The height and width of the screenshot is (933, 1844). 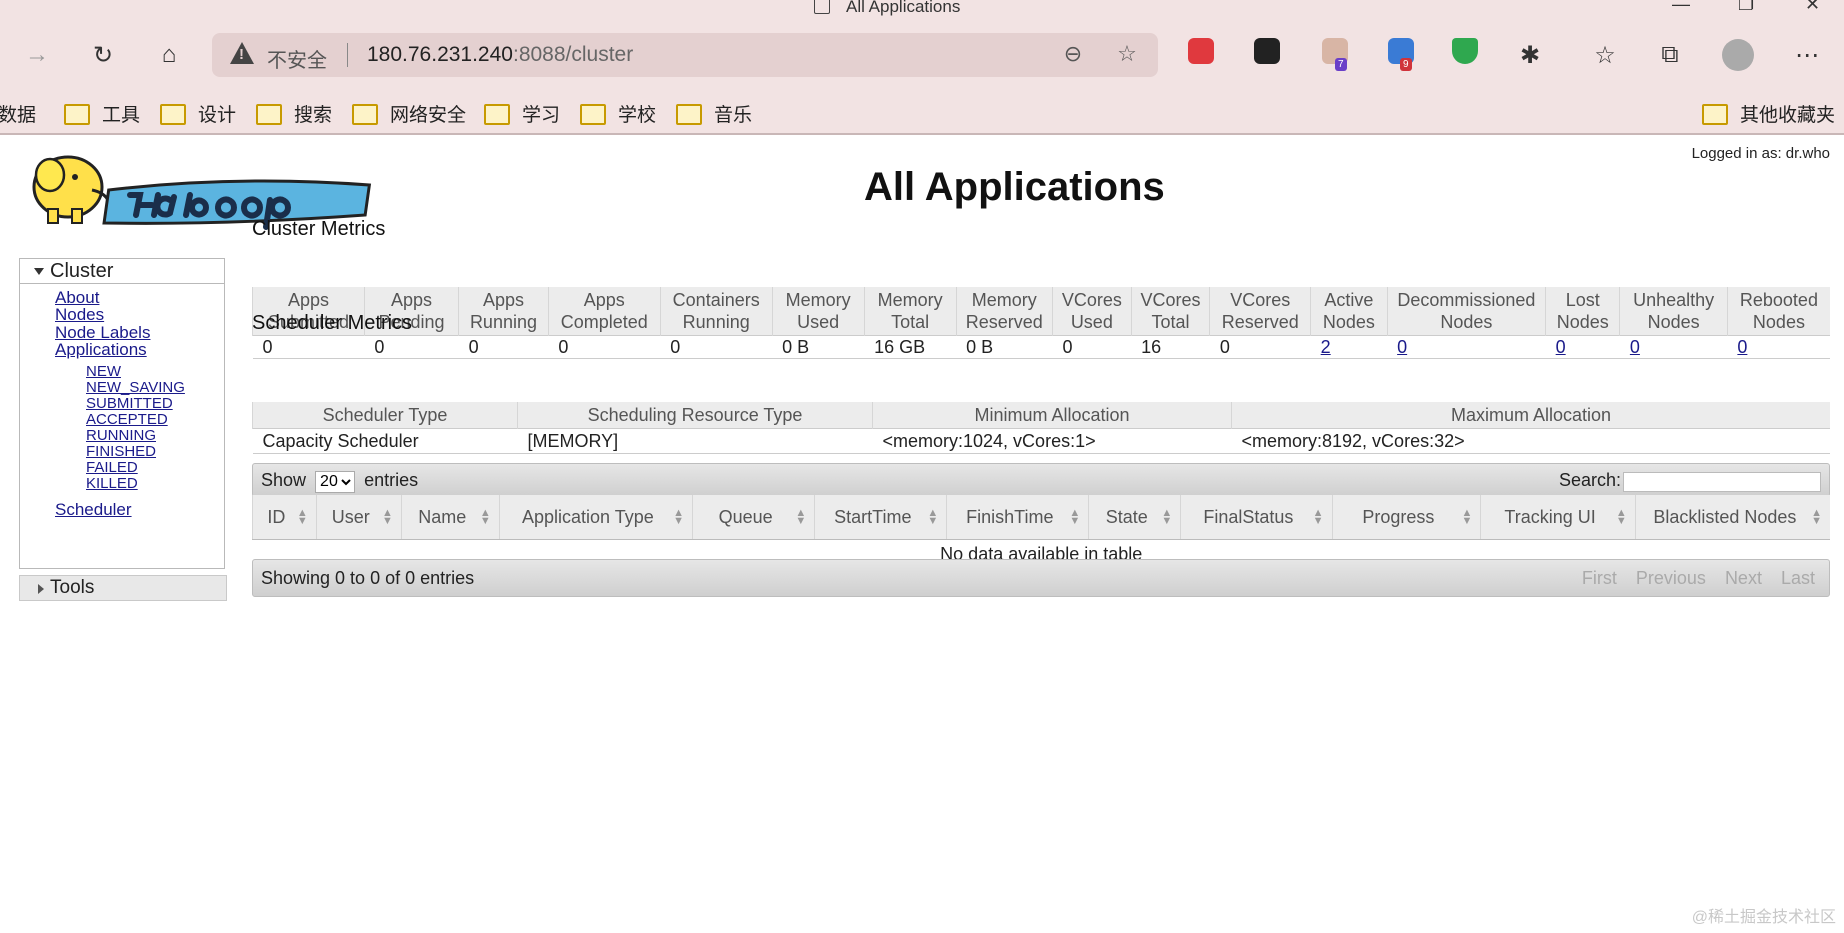 What do you see at coordinates (595, 517) in the screenshot?
I see `sortable-column-header: Application Type ▲ ▼` at bounding box center [595, 517].